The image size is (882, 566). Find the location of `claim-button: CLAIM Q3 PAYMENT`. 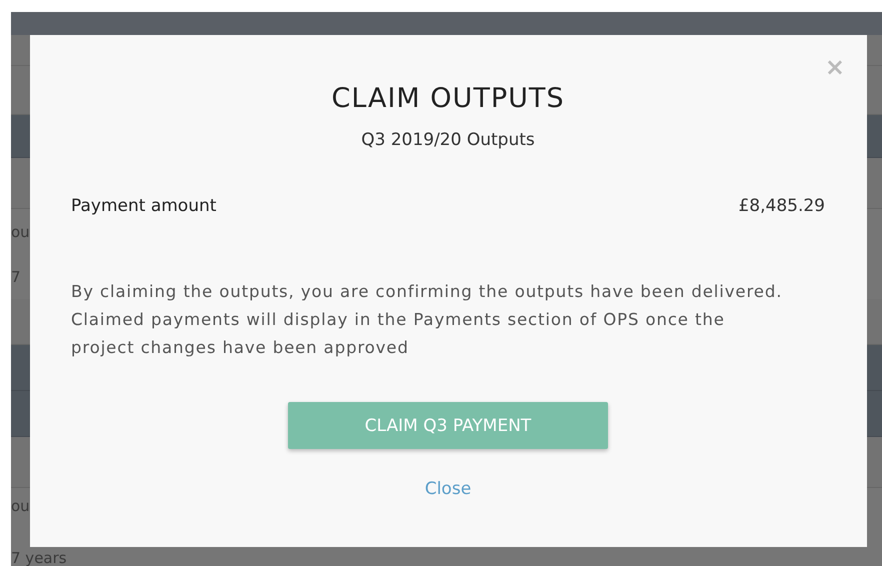

claim-button: CLAIM Q3 PAYMENT is located at coordinates (448, 425).